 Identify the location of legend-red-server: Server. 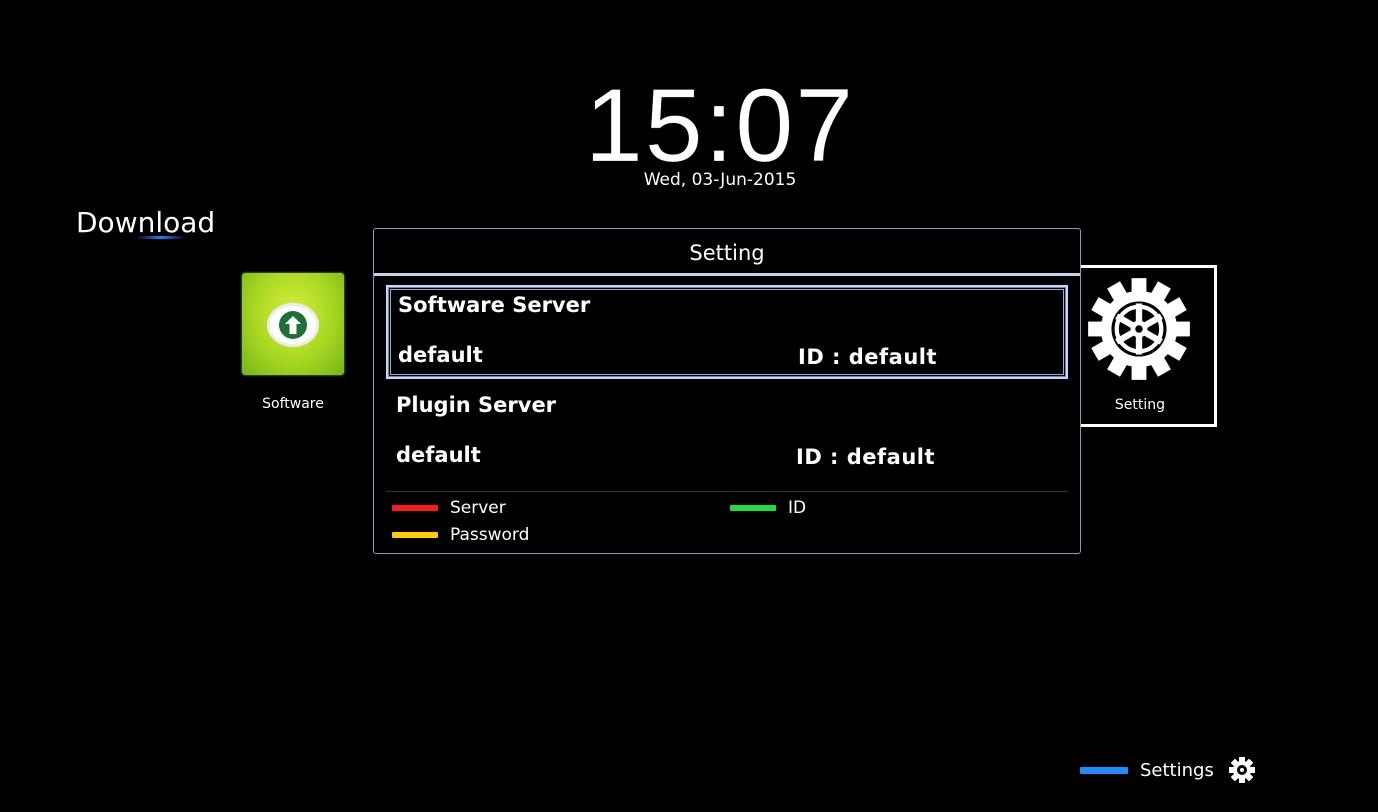
(449, 508).